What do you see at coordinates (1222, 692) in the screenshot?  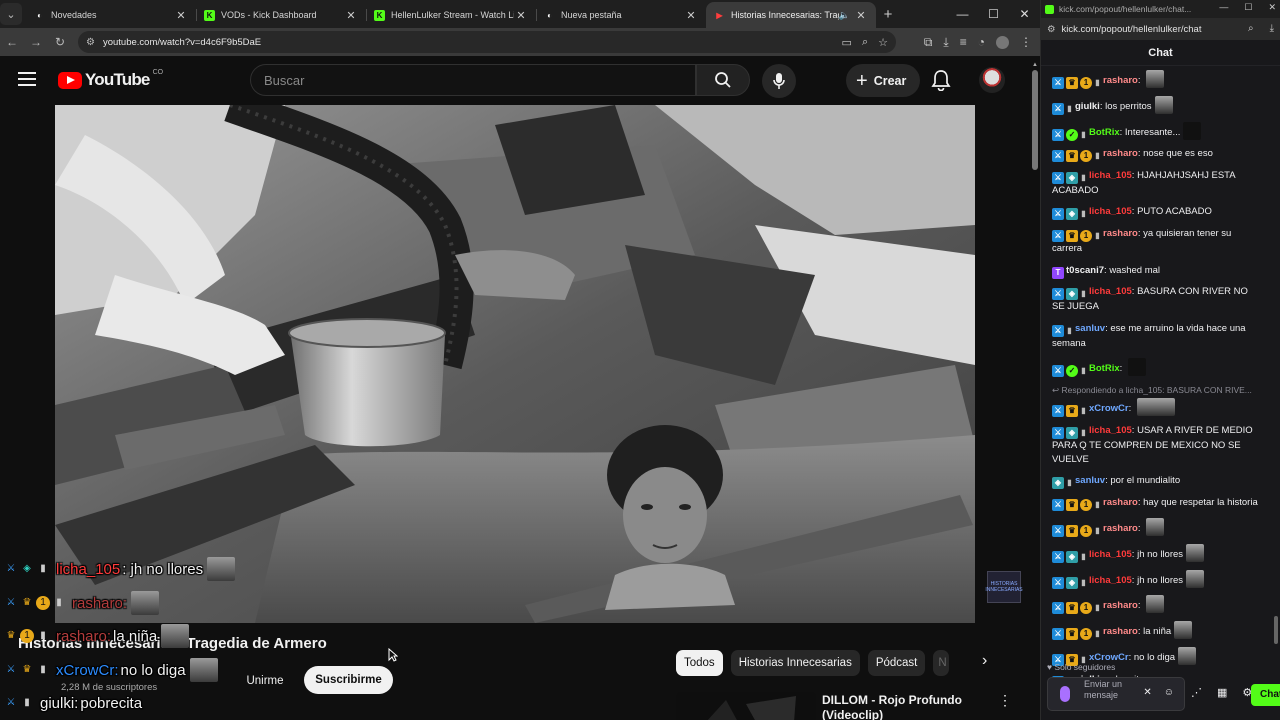 I see `gift-icon: ▦` at bounding box center [1222, 692].